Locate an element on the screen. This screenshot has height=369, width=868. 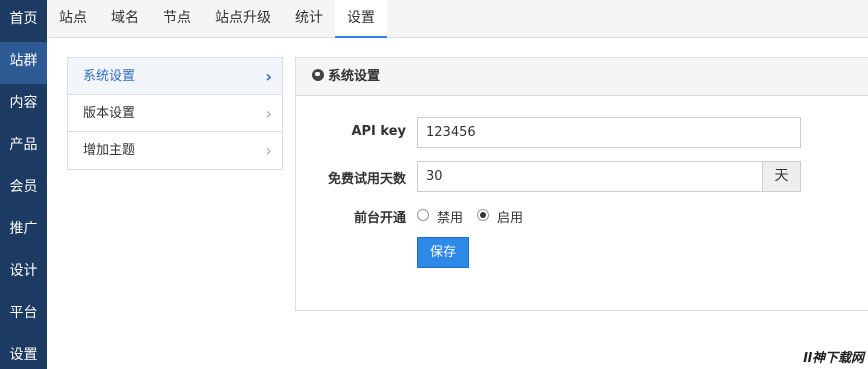
sidebar-item-members: 会员 is located at coordinates (23, 189).